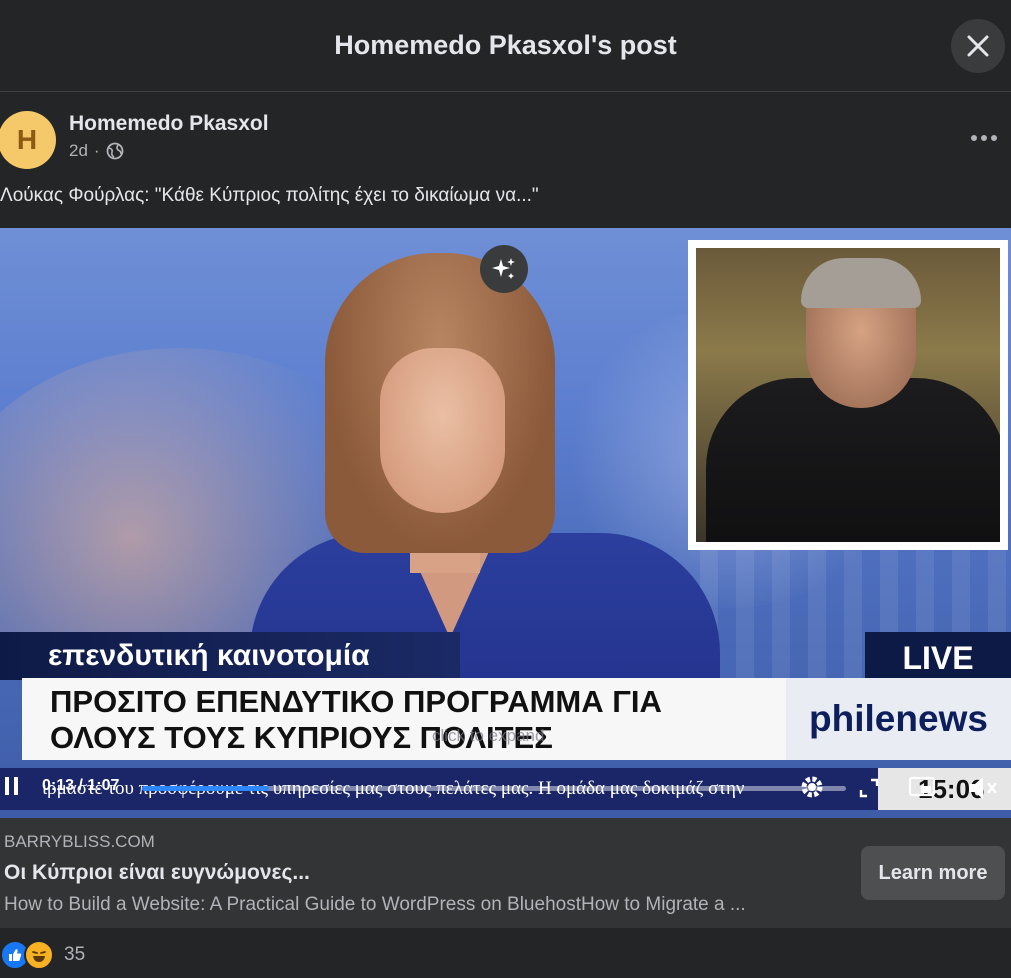 This screenshot has height=978, width=1011. I want to click on haha-icon, so click(39, 955).